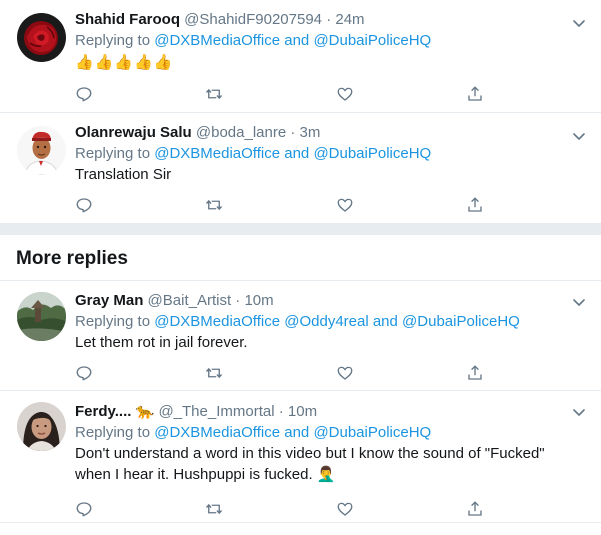 The height and width of the screenshot is (535, 601). What do you see at coordinates (300, 258) in the screenshot?
I see `more-replies-header: More replies` at bounding box center [300, 258].